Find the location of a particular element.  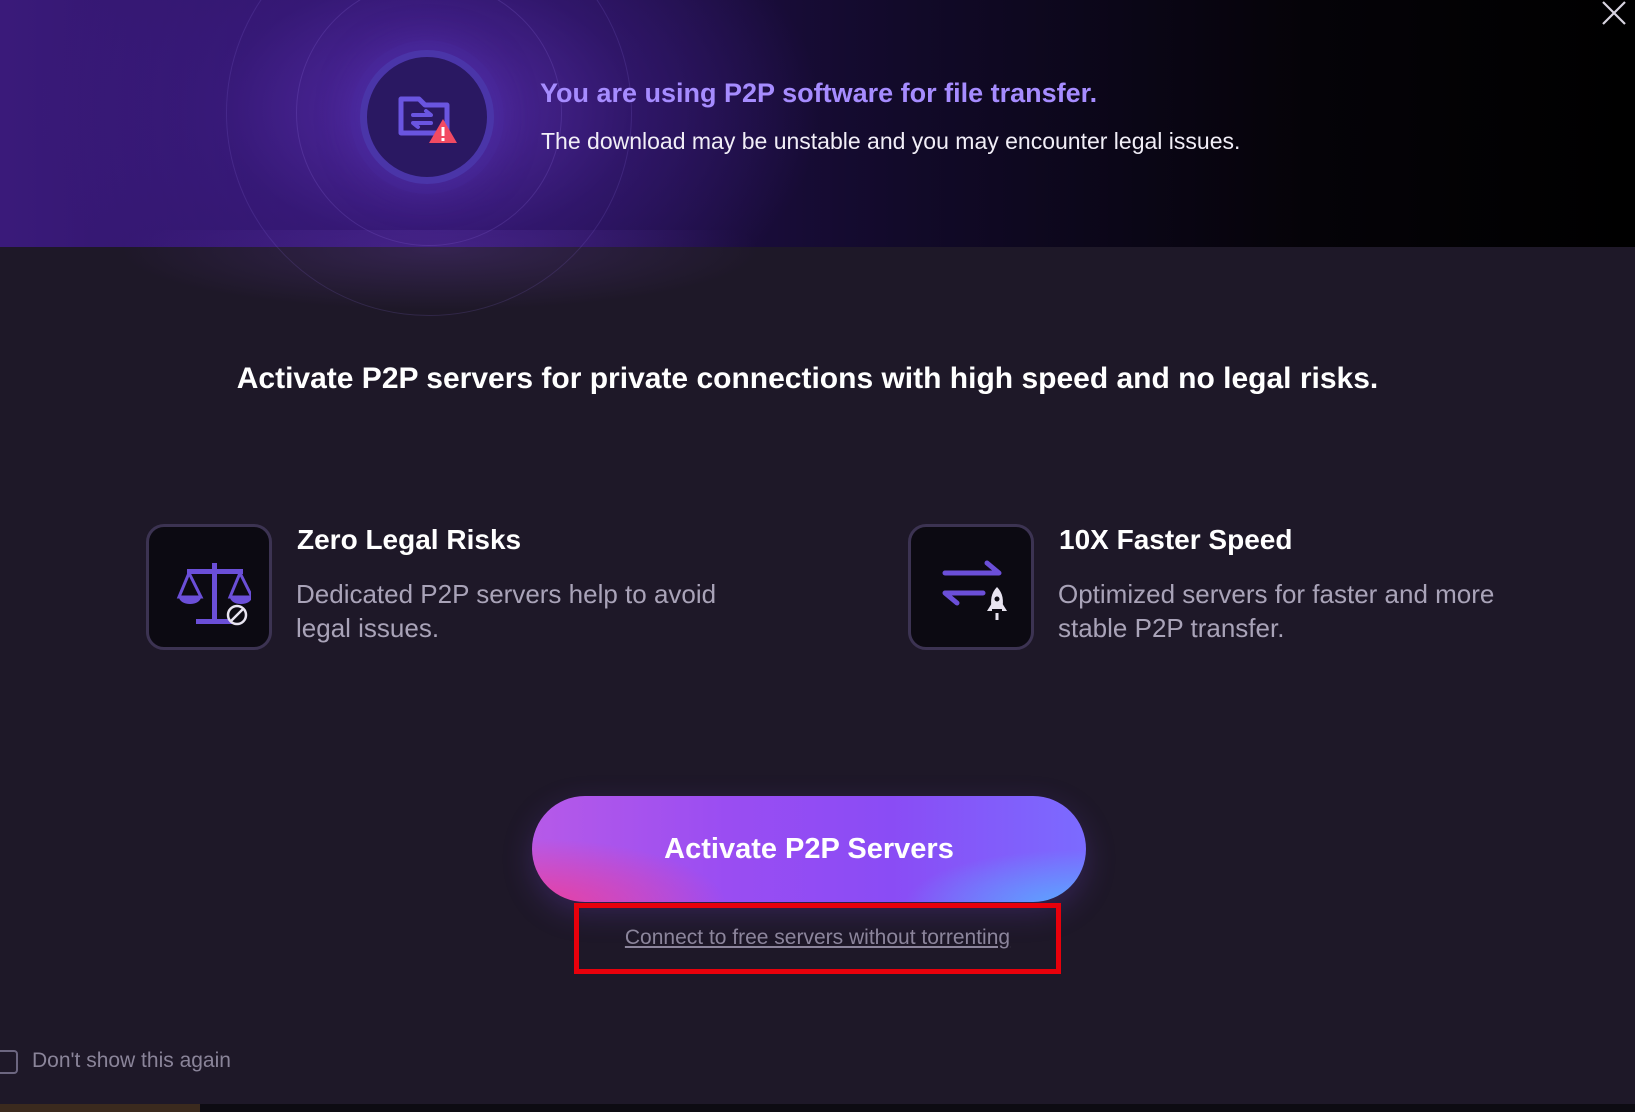

dont-show-again-label: Don't show this again is located at coordinates (131, 1061).